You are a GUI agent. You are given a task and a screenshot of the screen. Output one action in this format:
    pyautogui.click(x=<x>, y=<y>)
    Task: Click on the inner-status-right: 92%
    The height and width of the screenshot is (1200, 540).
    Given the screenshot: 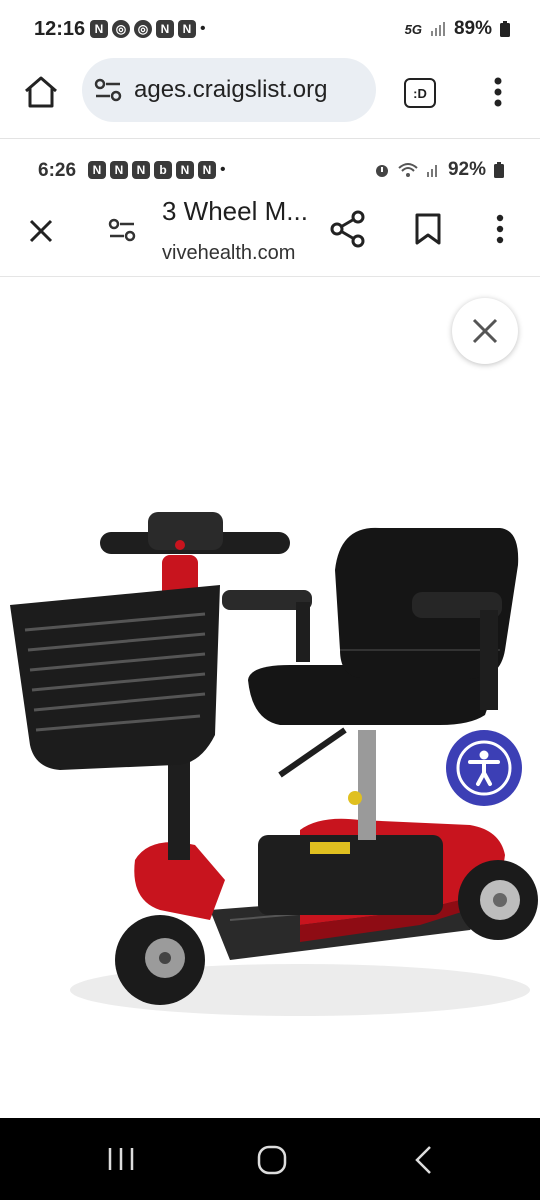 What is the action you would take?
    pyautogui.click(x=439, y=170)
    